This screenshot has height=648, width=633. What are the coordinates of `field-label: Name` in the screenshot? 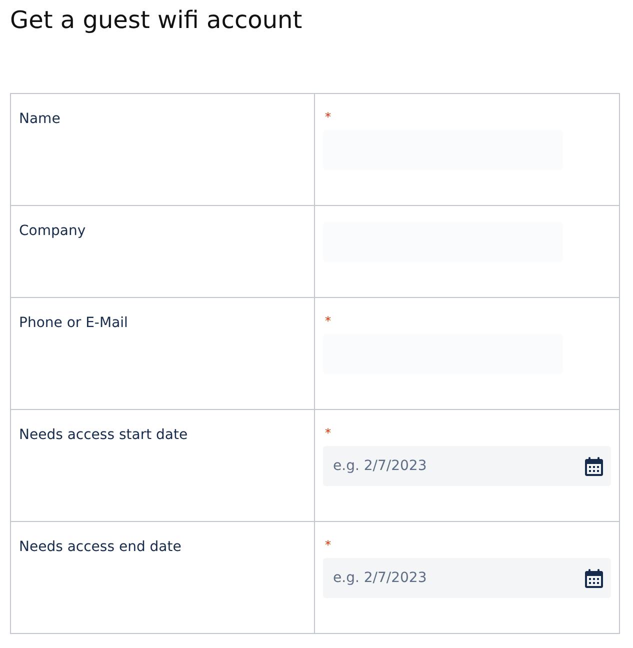 It's located at (39, 119).